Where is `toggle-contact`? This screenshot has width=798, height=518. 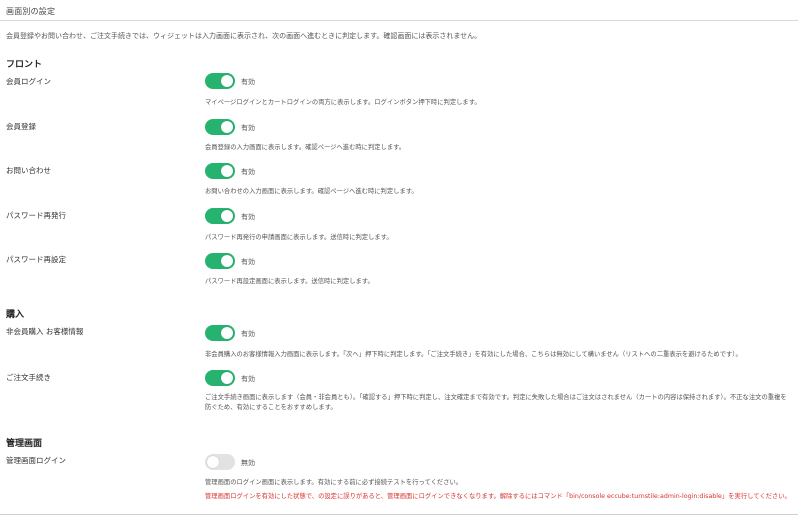 toggle-contact is located at coordinates (220, 171).